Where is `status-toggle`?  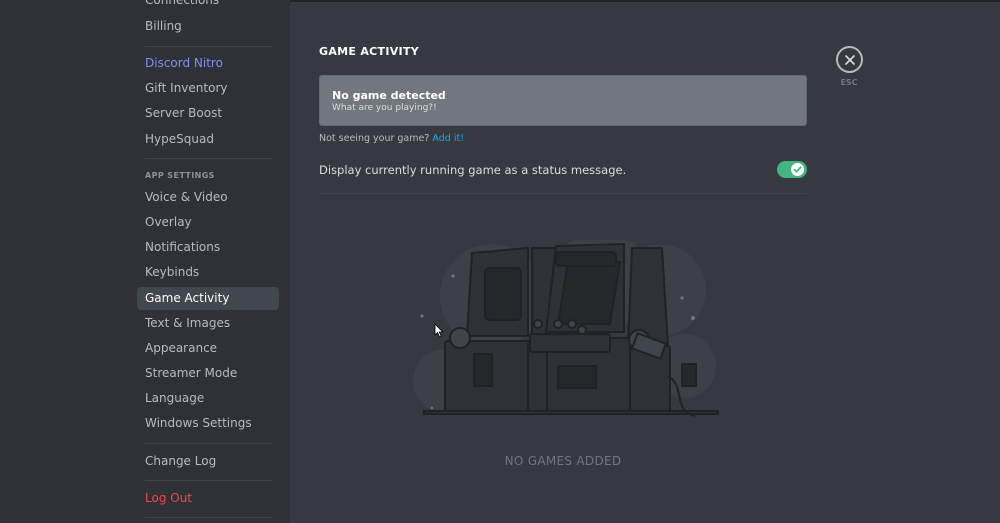
status-toggle is located at coordinates (792, 169).